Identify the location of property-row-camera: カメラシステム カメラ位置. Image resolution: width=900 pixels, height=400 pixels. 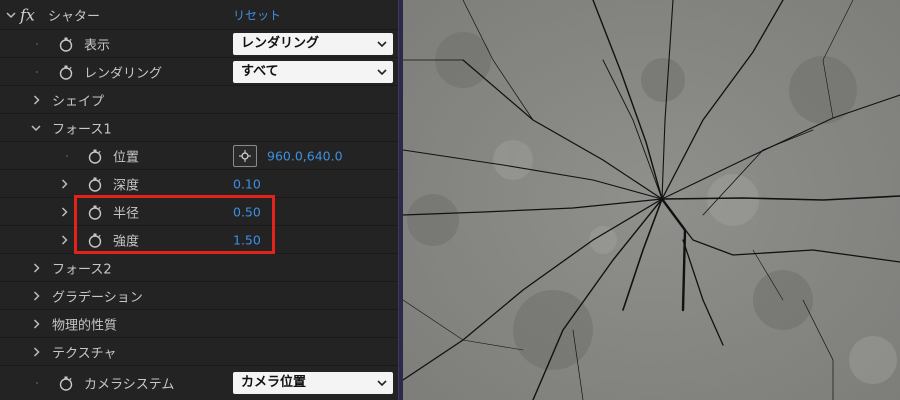
(199, 383).